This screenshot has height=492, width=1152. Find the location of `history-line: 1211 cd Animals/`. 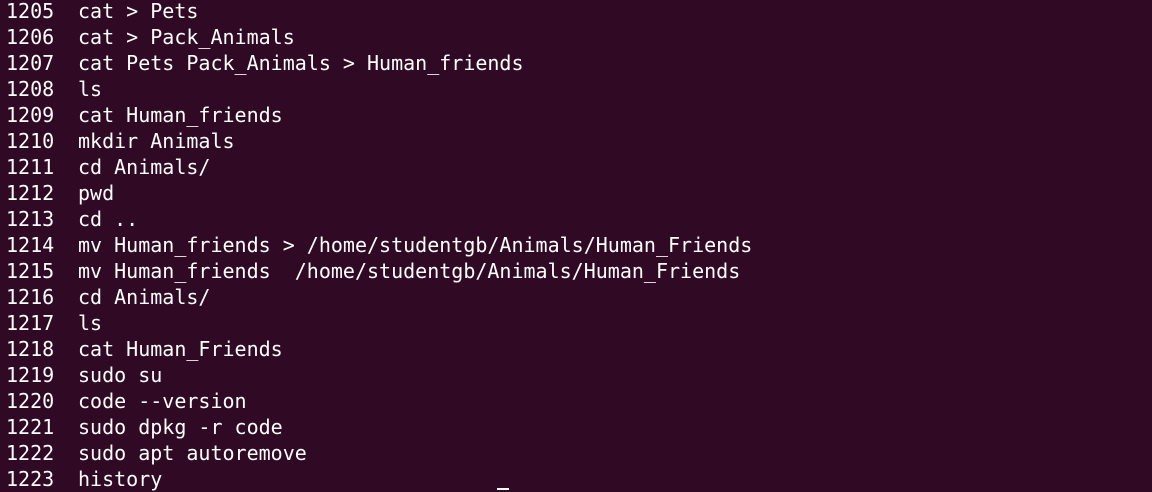

history-line: 1211 cd Animals/ is located at coordinates (379, 167).